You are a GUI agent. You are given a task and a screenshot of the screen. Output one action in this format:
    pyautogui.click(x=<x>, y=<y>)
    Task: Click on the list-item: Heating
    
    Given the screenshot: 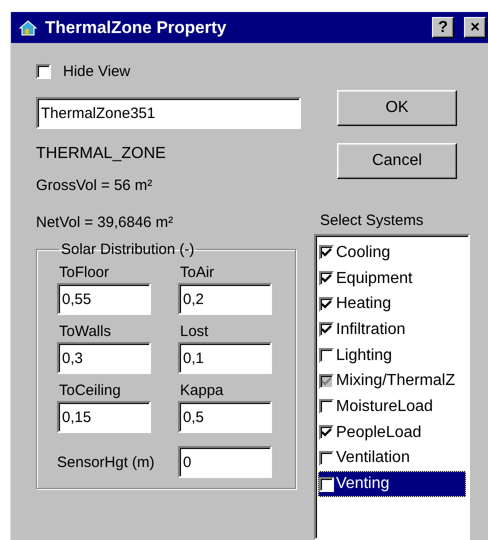 What is the action you would take?
    pyautogui.click(x=392, y=304)
    